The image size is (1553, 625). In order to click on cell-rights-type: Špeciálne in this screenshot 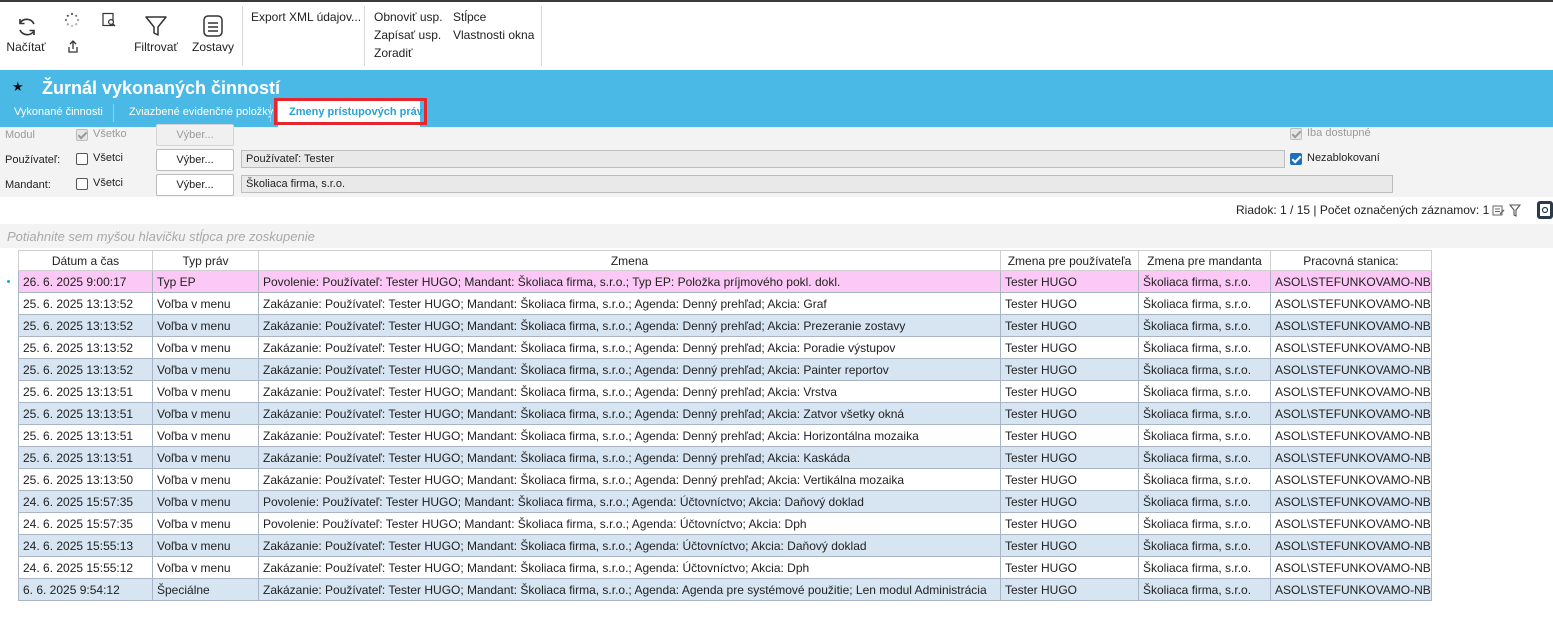, I will do `click(205, 589)`.